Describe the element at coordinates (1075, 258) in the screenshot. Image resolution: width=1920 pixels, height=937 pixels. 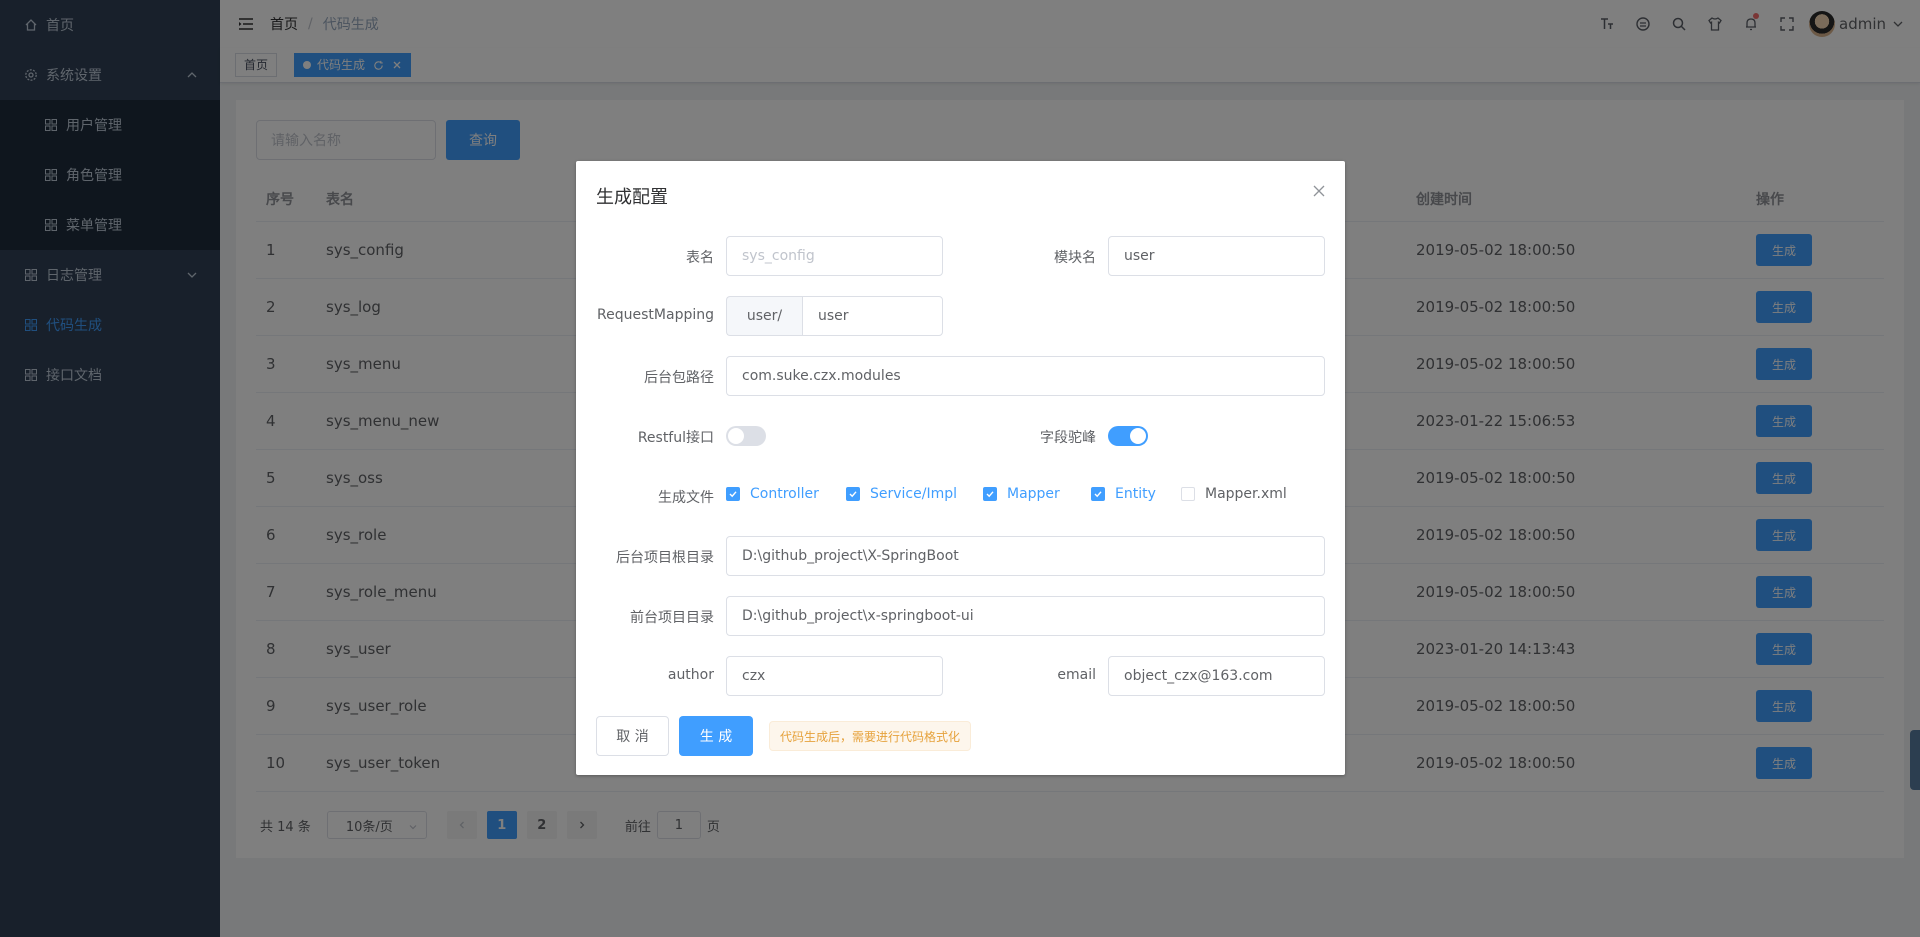
I see `module-name-label: 模块名` at that location.